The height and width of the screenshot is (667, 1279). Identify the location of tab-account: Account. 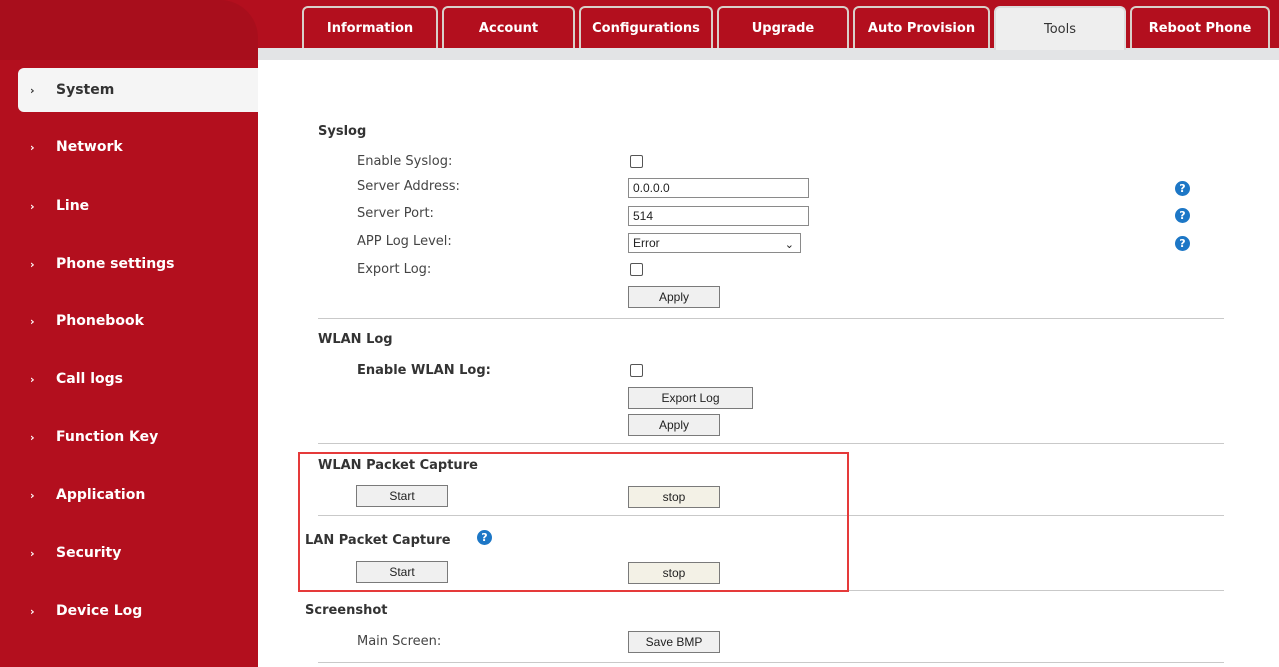
(508, 27).